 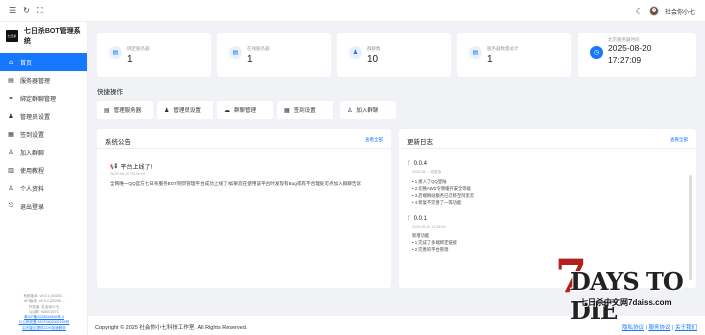 I want to click on stat-label: 在线服务器, so click(x=258, y=48).